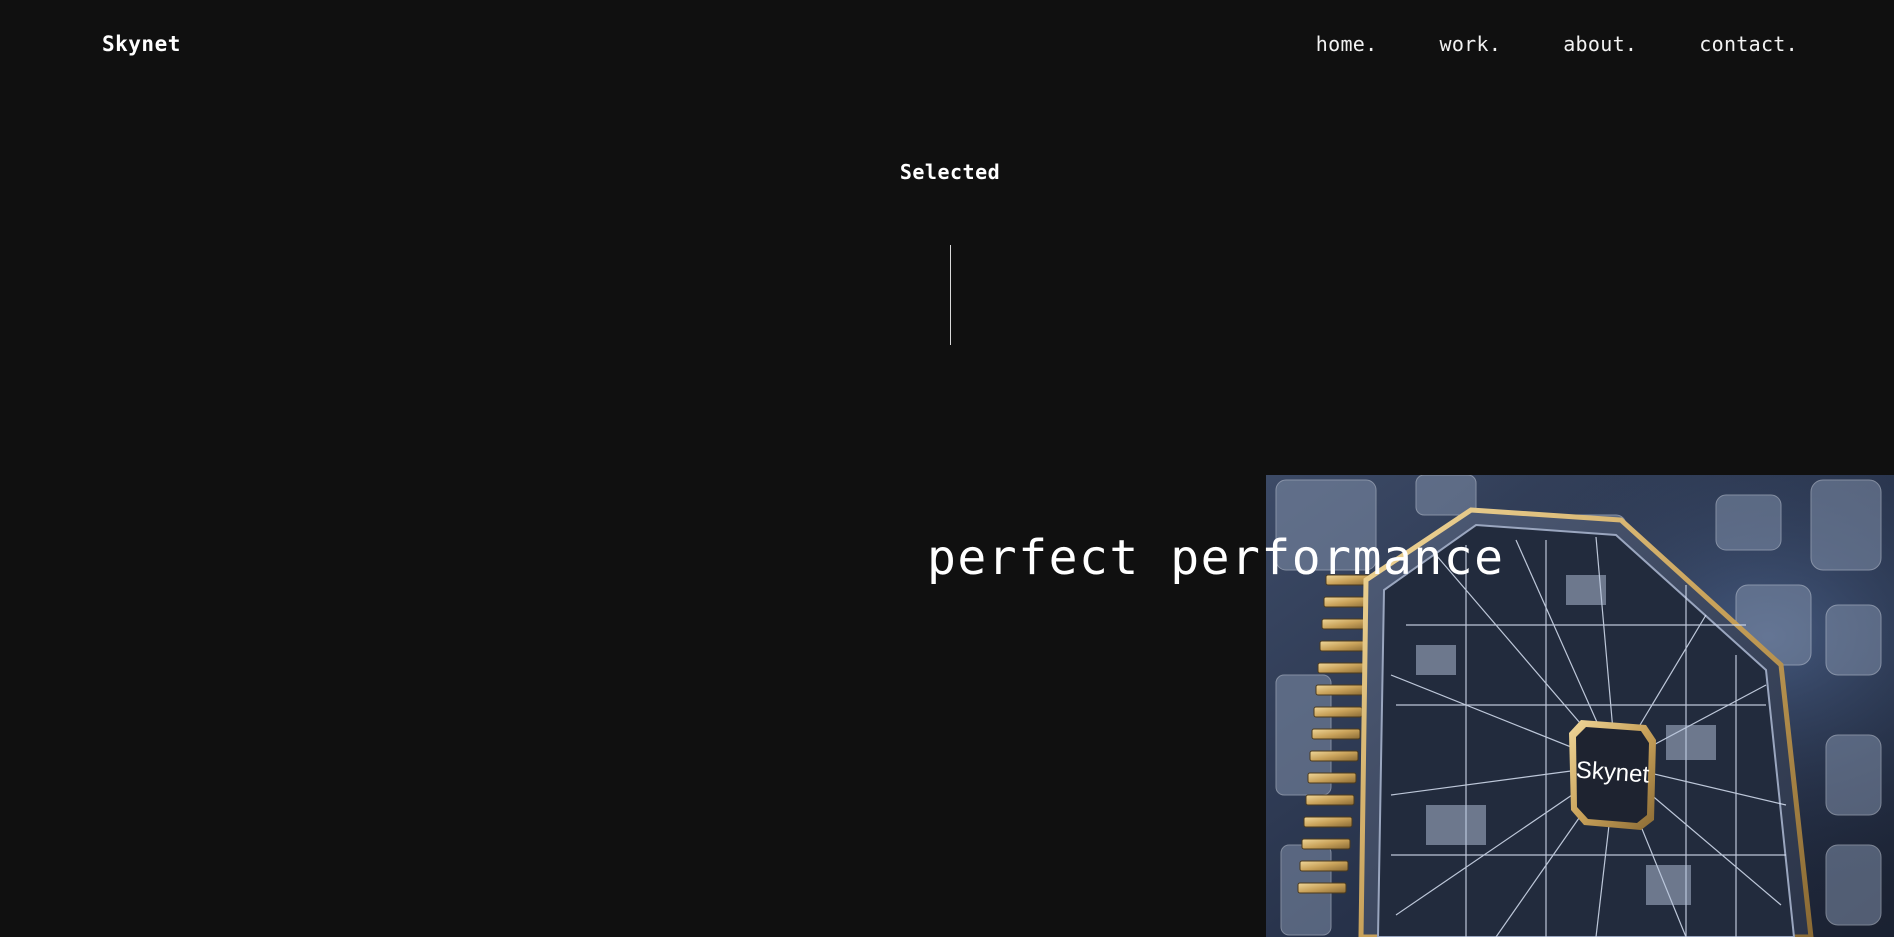  What do you see at coordinates (950, 172) in the screenshot?
I see `section-heading: Selected` at bounding box center [950, 172].